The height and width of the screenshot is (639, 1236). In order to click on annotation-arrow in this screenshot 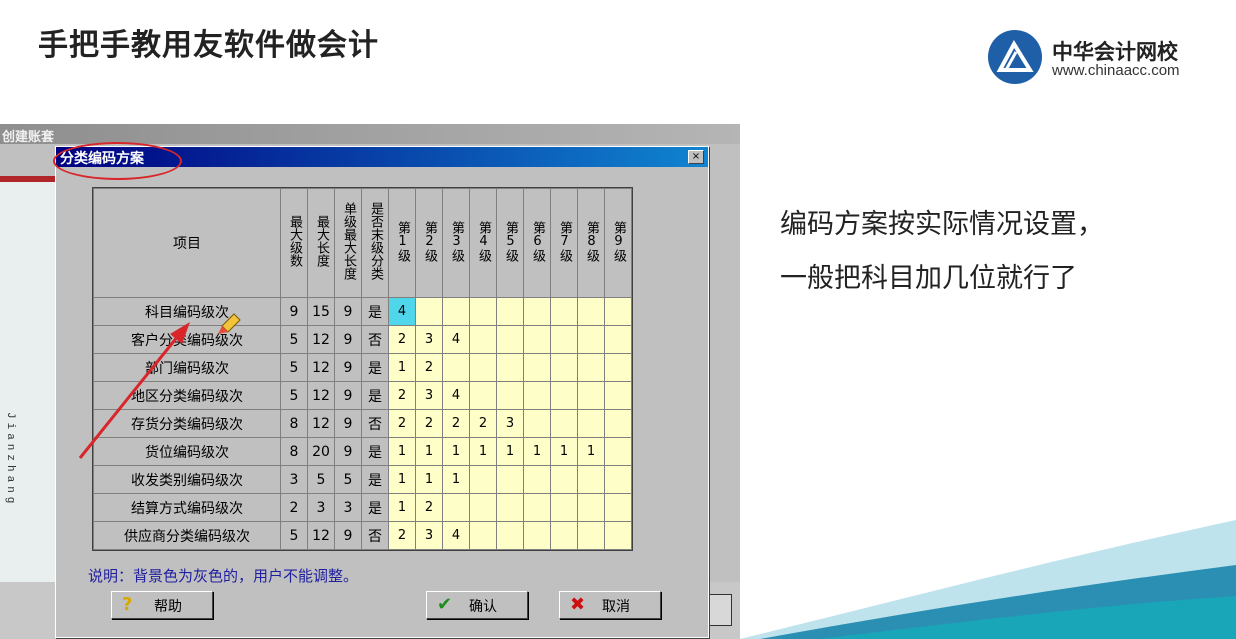, I will do `click(159, 386)`.